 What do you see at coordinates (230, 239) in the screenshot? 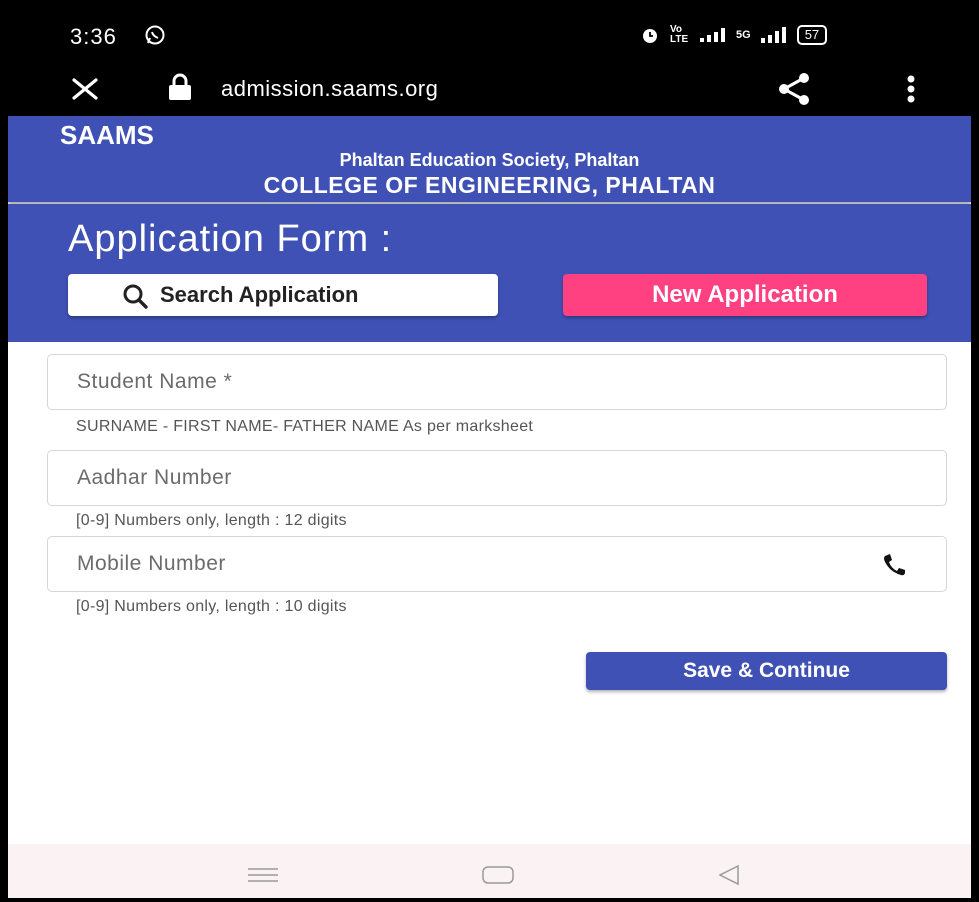
I see `page-title: Application Form :` at bounding box center [230, 239].